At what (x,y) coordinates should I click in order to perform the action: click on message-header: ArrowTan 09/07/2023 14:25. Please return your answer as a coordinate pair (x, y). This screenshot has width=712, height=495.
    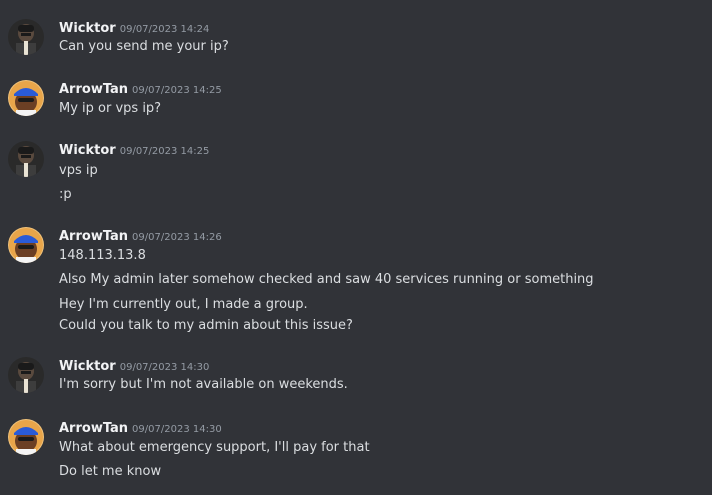
    Looking at the image, I should click on (140, 88).